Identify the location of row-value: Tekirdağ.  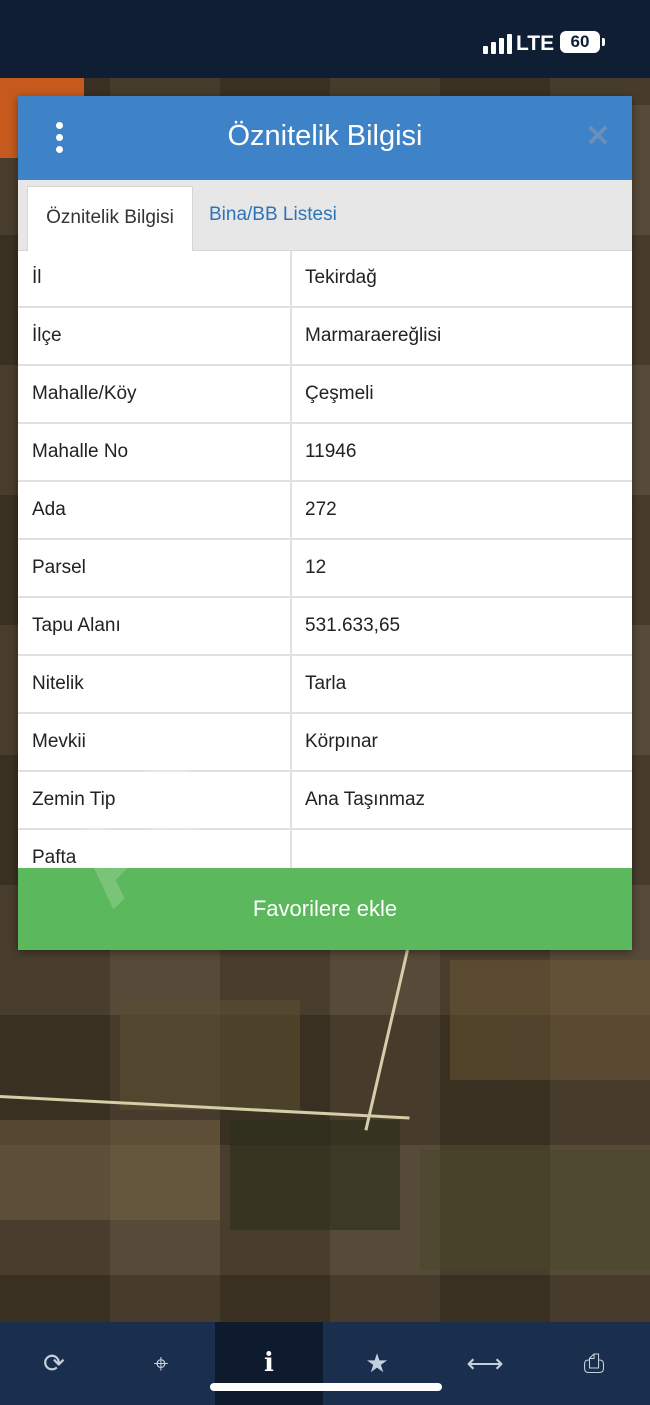
(341, 277).